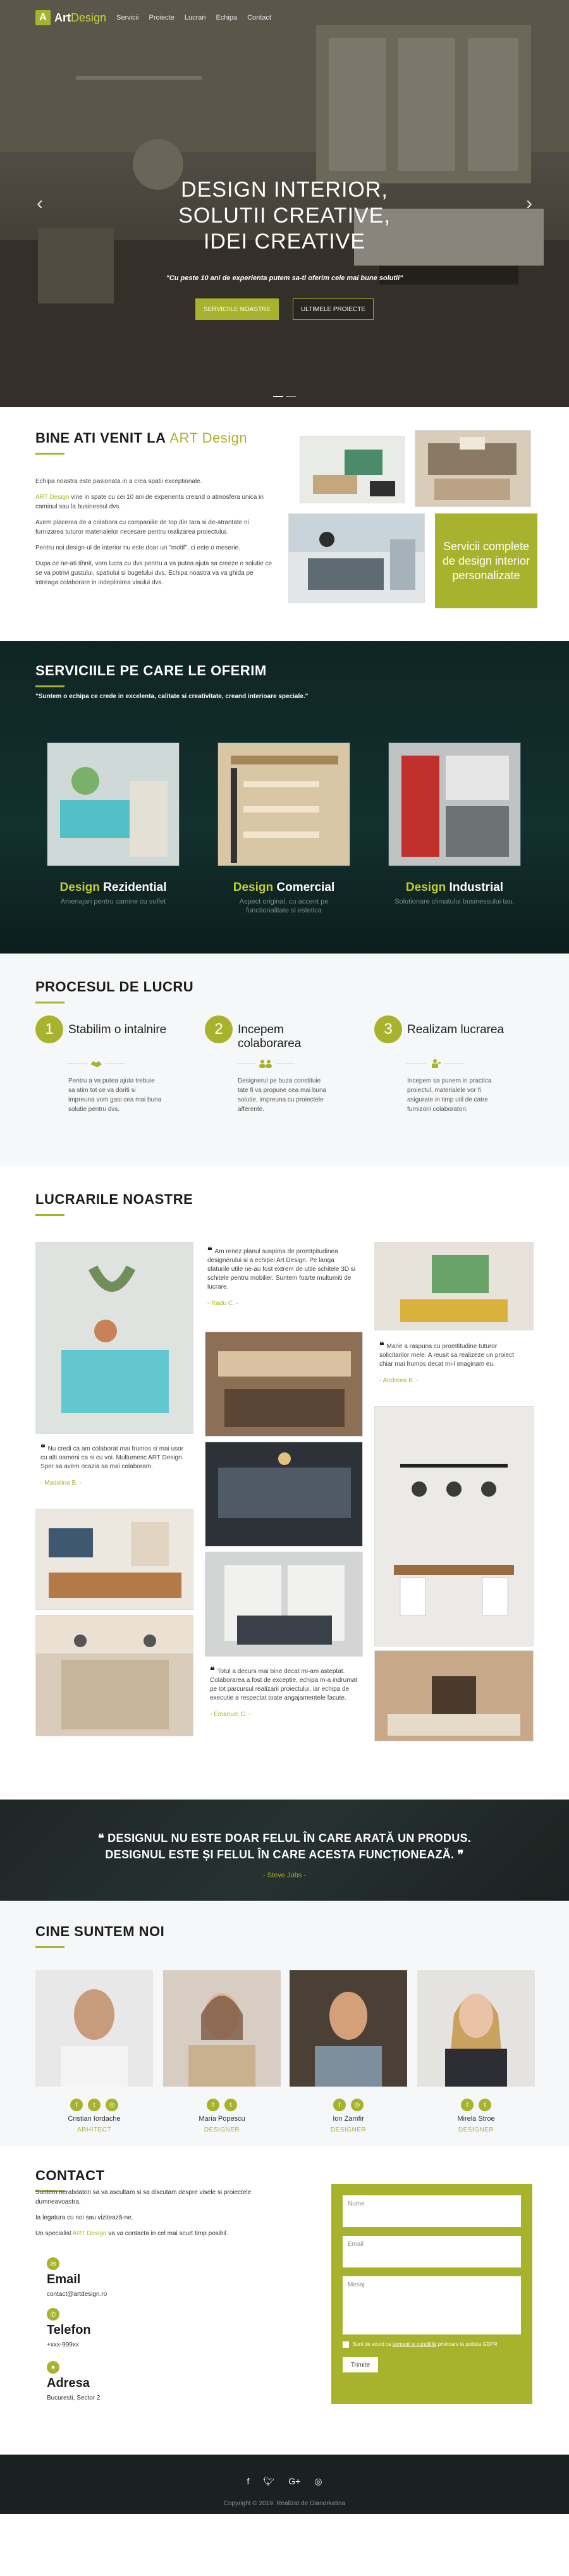  What do you see at coordinates (459, 1854) in the screenshot?
I see `quote-close-icon: ❞` at bounding box center [459, 1854].